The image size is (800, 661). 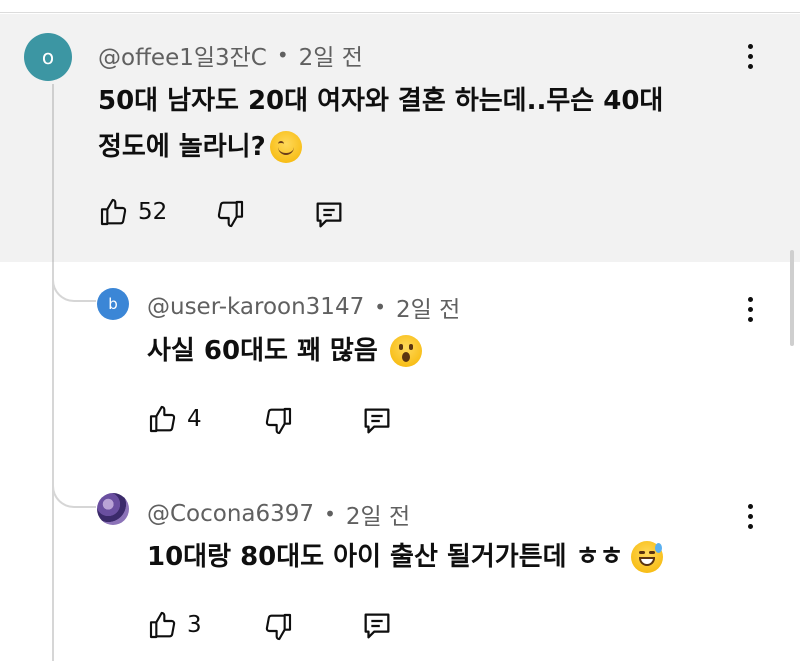 I want to click on top-divider, so click(x=400, y=6).